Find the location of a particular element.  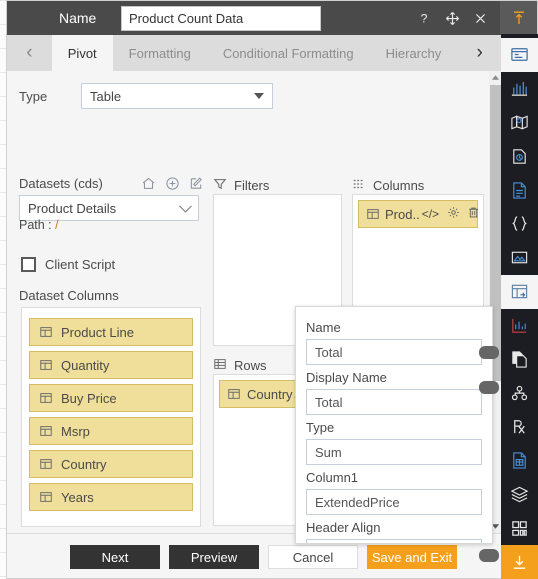

rail-image is located at coordinates (519, 258).